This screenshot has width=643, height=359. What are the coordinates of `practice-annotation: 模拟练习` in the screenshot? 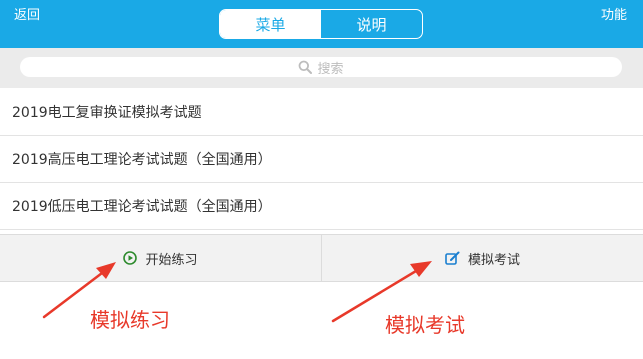 It's located at (130, 320).